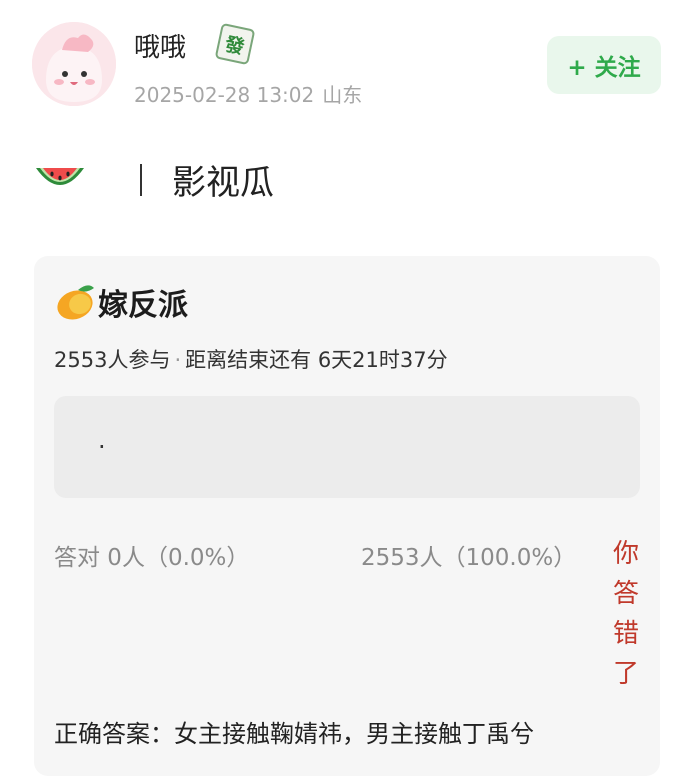 The height and width of the screenshot is (776, 690). Describe the element at coordinates (143, 305) in the screenshot. I see `quiz-title: 嫁反派` at that location.